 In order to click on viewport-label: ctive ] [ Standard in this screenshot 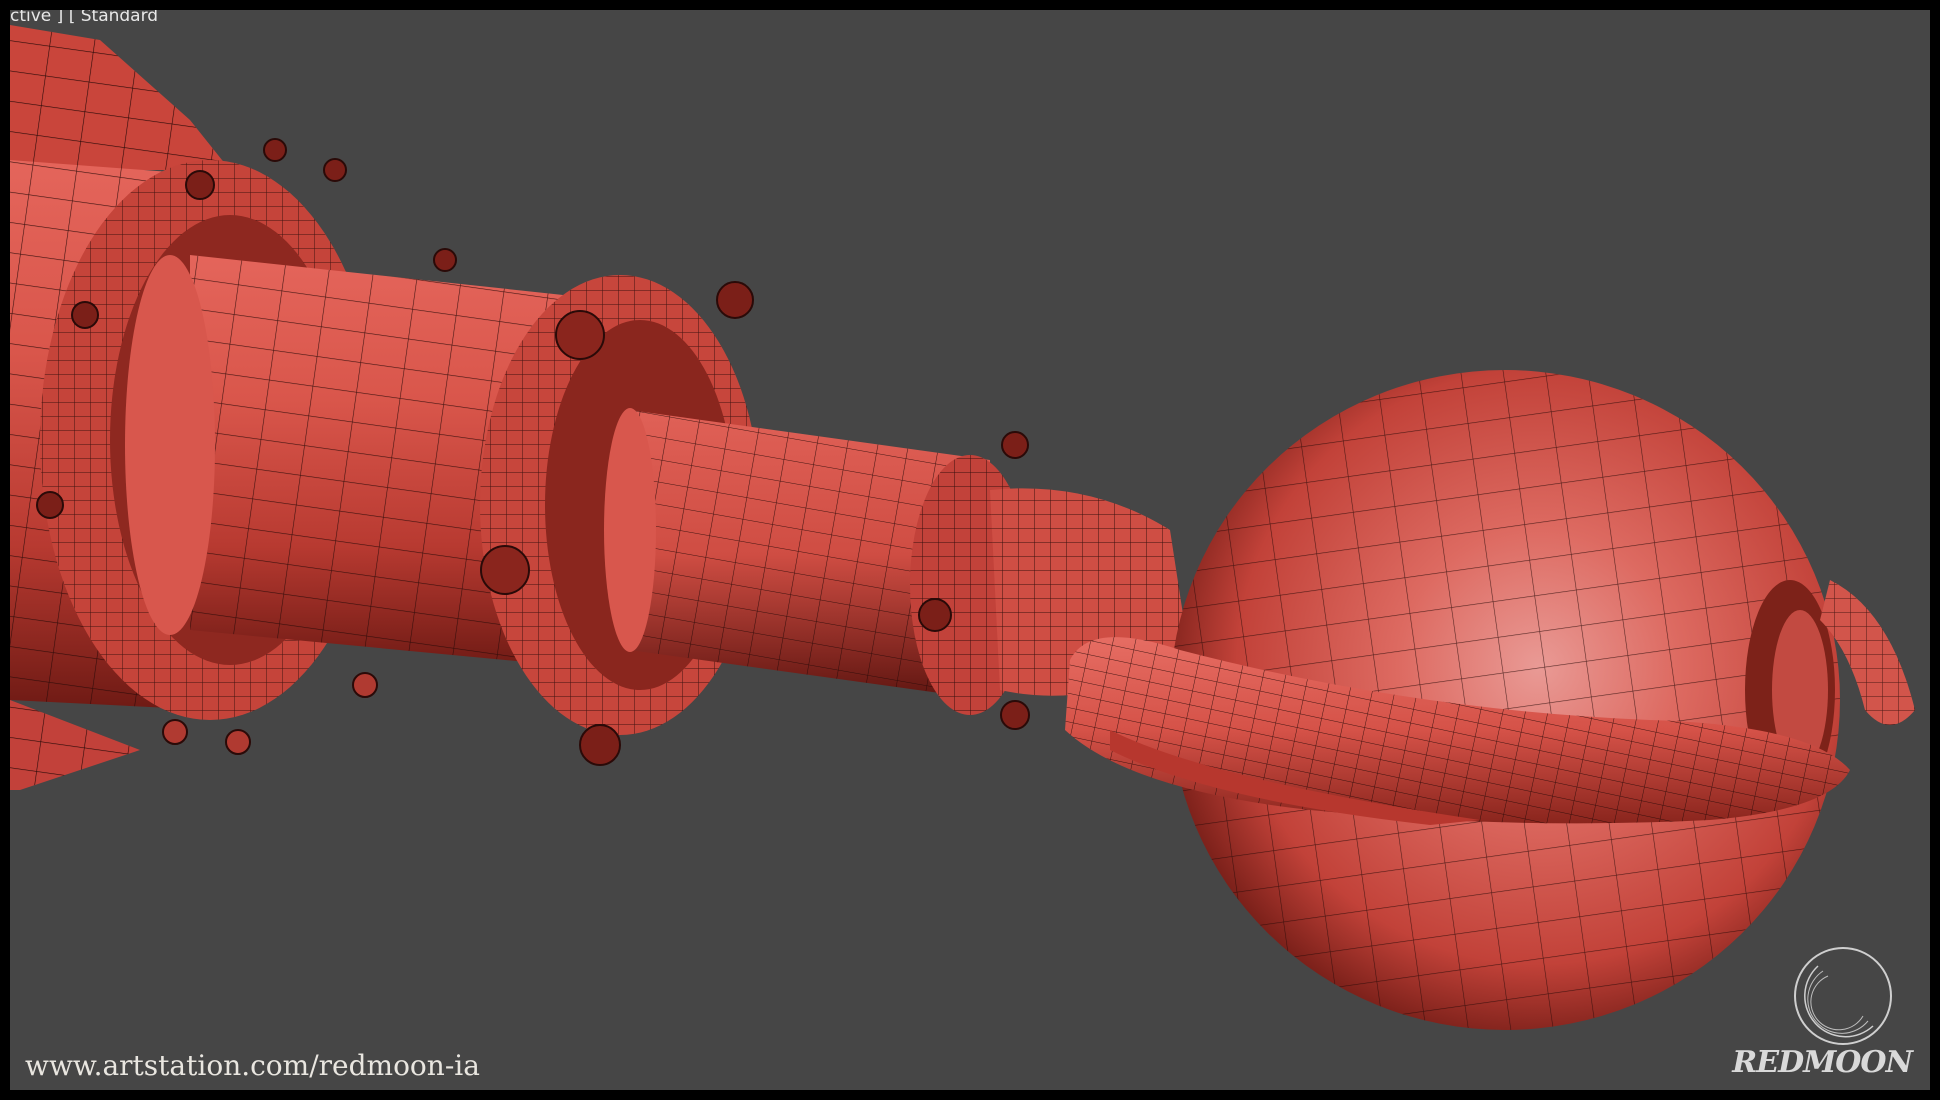, I will do `click(84, 18)`.